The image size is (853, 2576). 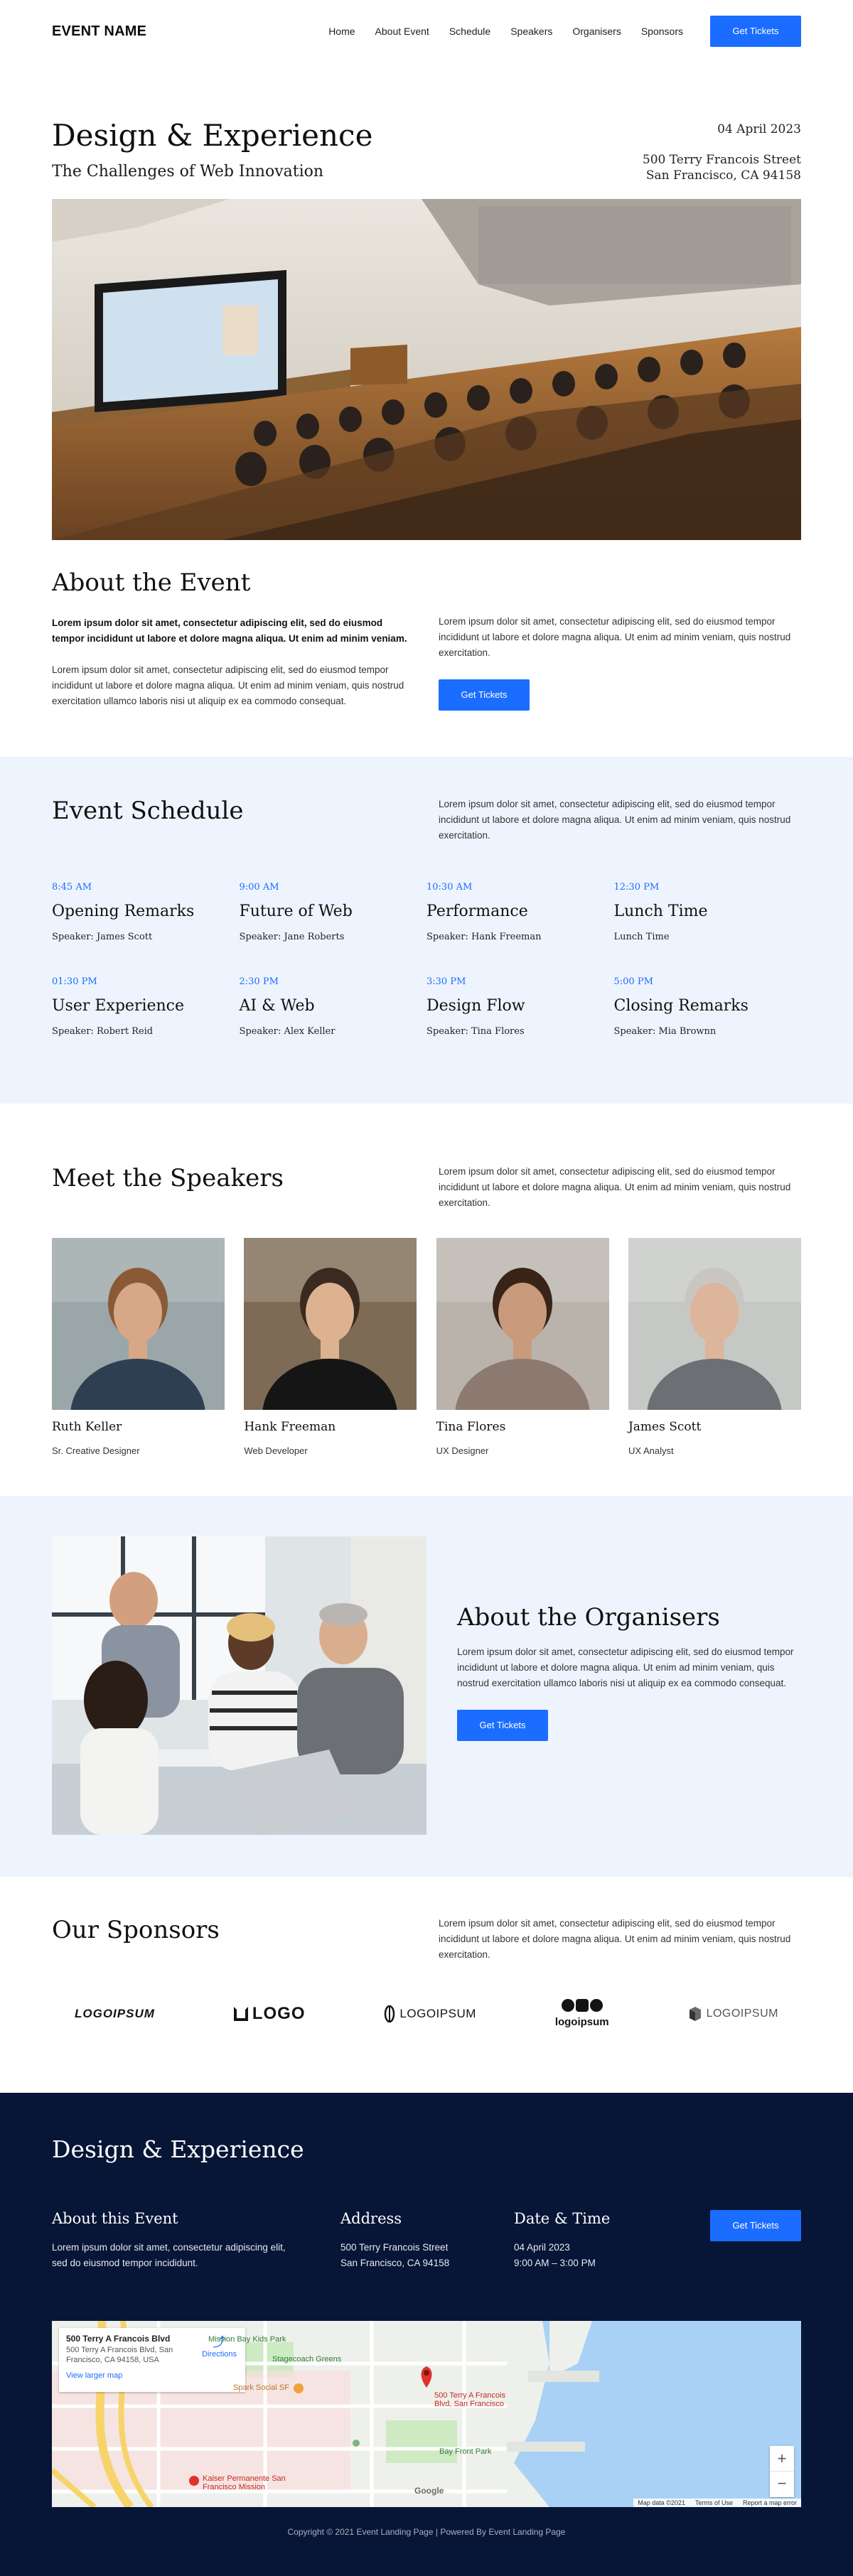 I want to click on speaker-card: Tina Flores UX Designer, so click(x=522, y=1346).